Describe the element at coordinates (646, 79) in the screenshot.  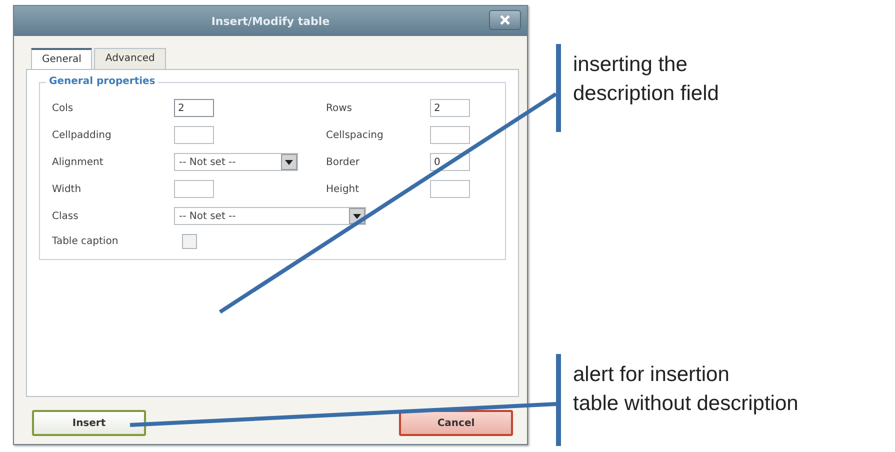
I see `annotation-text: inserting the description field` at that location.